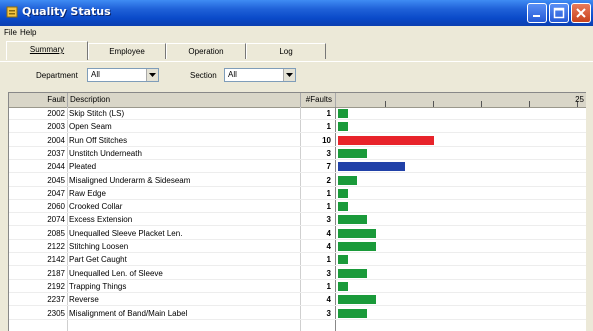  Describe the element at coordinates (56, 246) in the screenshot. I see `fault-code: 2122` at that location.